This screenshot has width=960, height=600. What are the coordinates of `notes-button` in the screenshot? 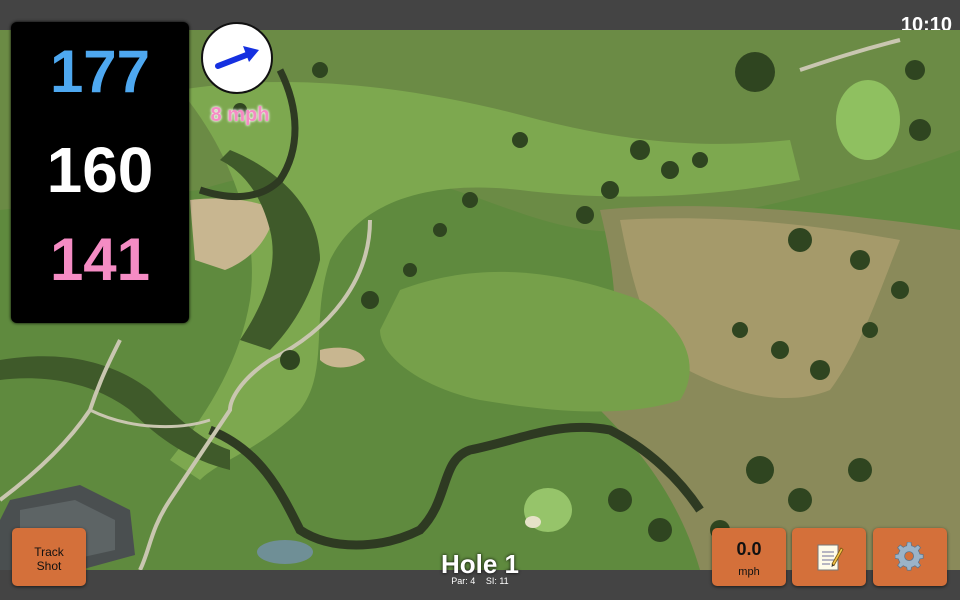 It's located at (829, 557).